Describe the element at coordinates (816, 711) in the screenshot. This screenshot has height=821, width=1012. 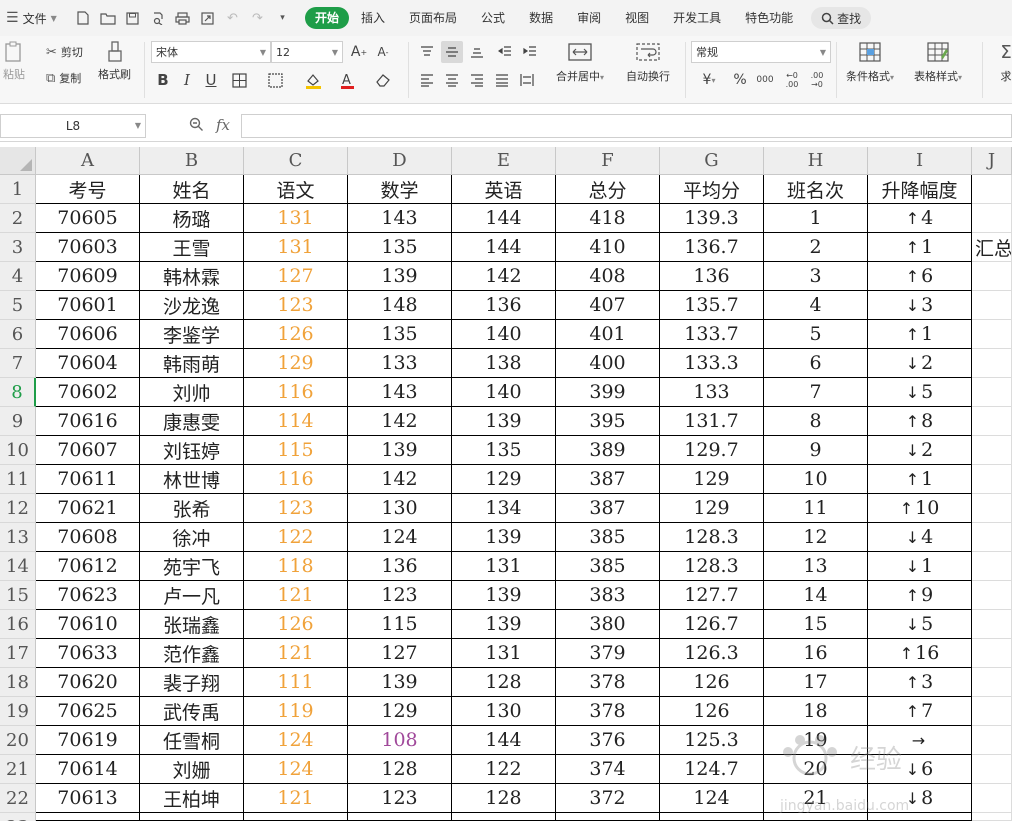
I see `table-cell: 18` at that location.